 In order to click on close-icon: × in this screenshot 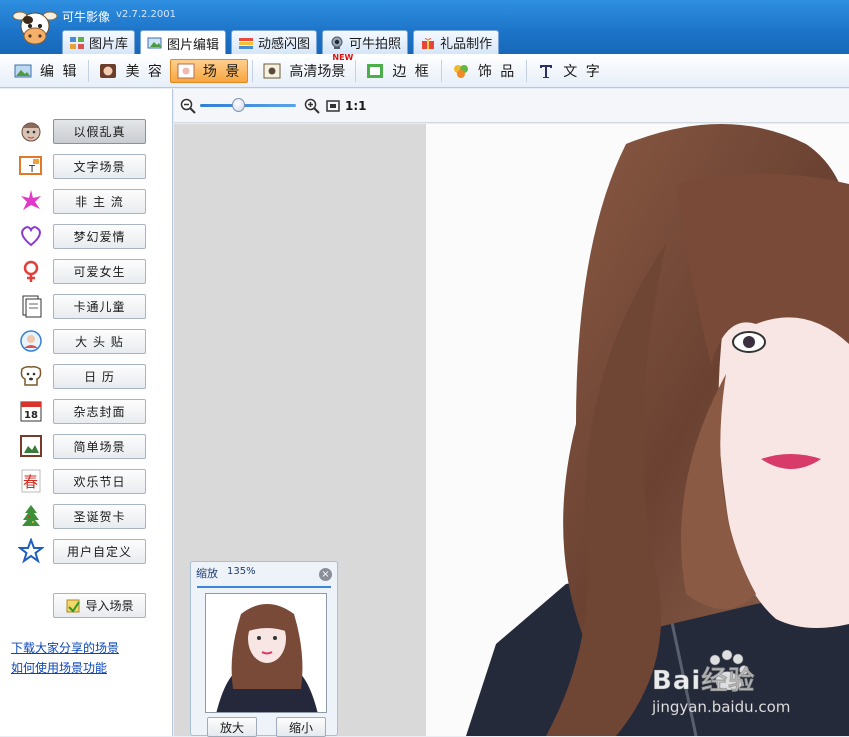, I will do `click(325, 574)`.